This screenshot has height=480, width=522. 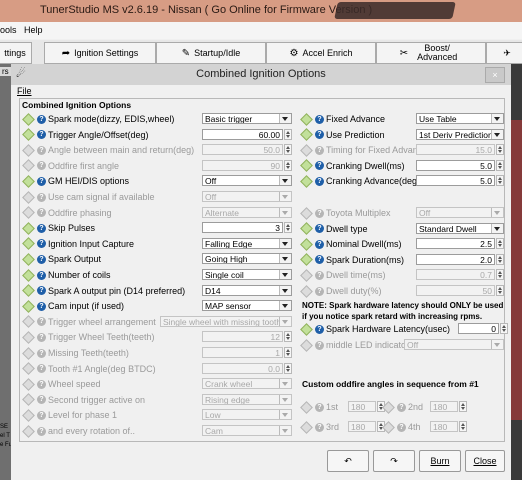 I want to click on tab-startup-idle: ✎ Startup/Idle, so click(x=211, y=53).